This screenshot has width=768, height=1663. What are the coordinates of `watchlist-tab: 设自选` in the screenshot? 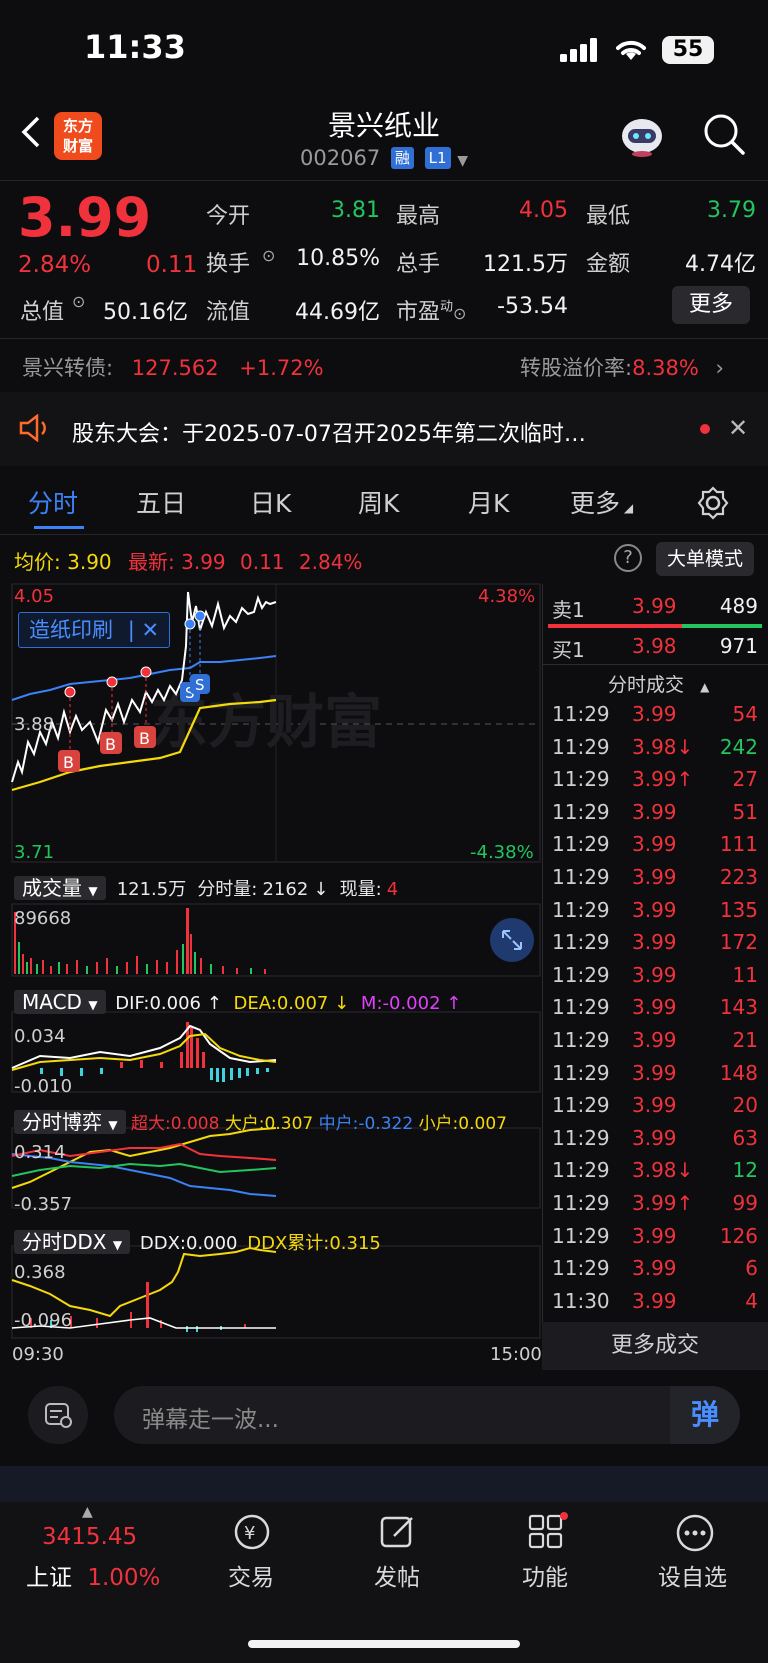 It's located at (692, 1575).